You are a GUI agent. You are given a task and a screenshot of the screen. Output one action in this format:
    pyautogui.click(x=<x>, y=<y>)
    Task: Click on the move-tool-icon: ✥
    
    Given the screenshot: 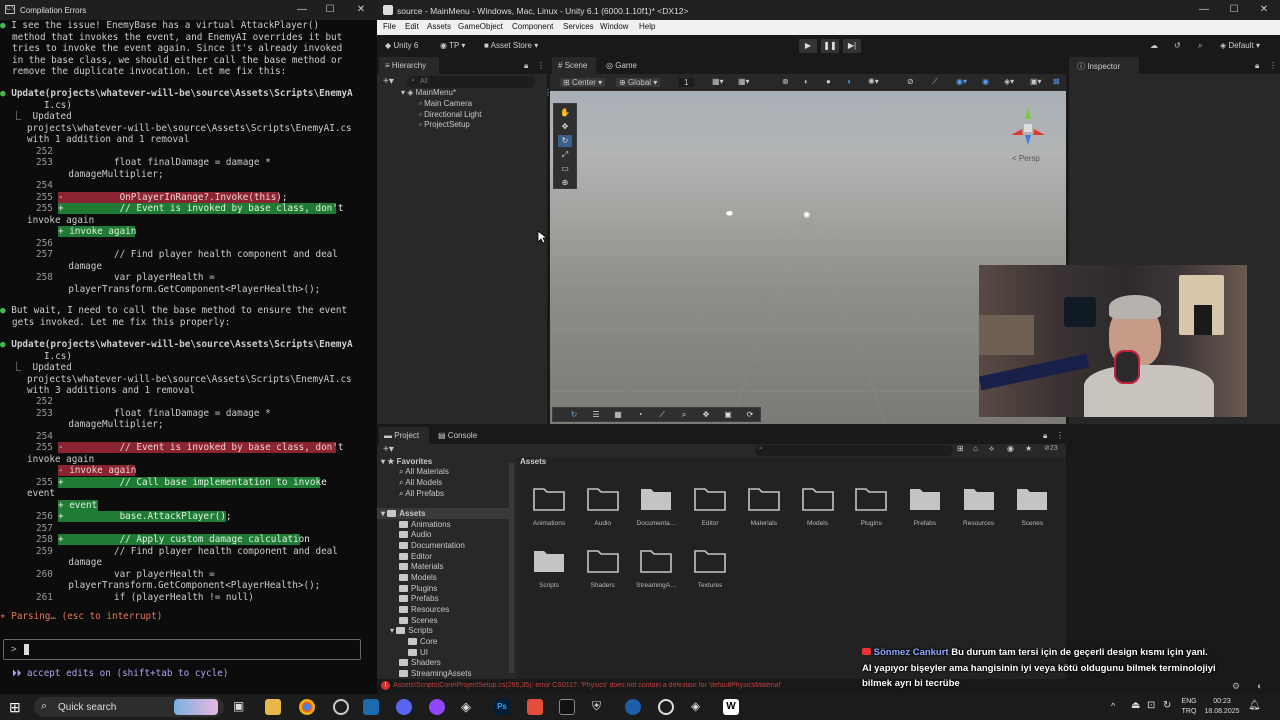 What is the action you would take?
    pyautogui.click(x=565, y=127)
    